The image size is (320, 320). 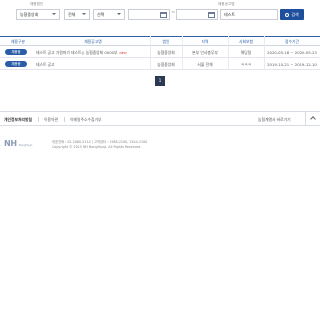 I want to click on privacy-policy-link: 개인정보처리방침, so click(x=18, y=120).